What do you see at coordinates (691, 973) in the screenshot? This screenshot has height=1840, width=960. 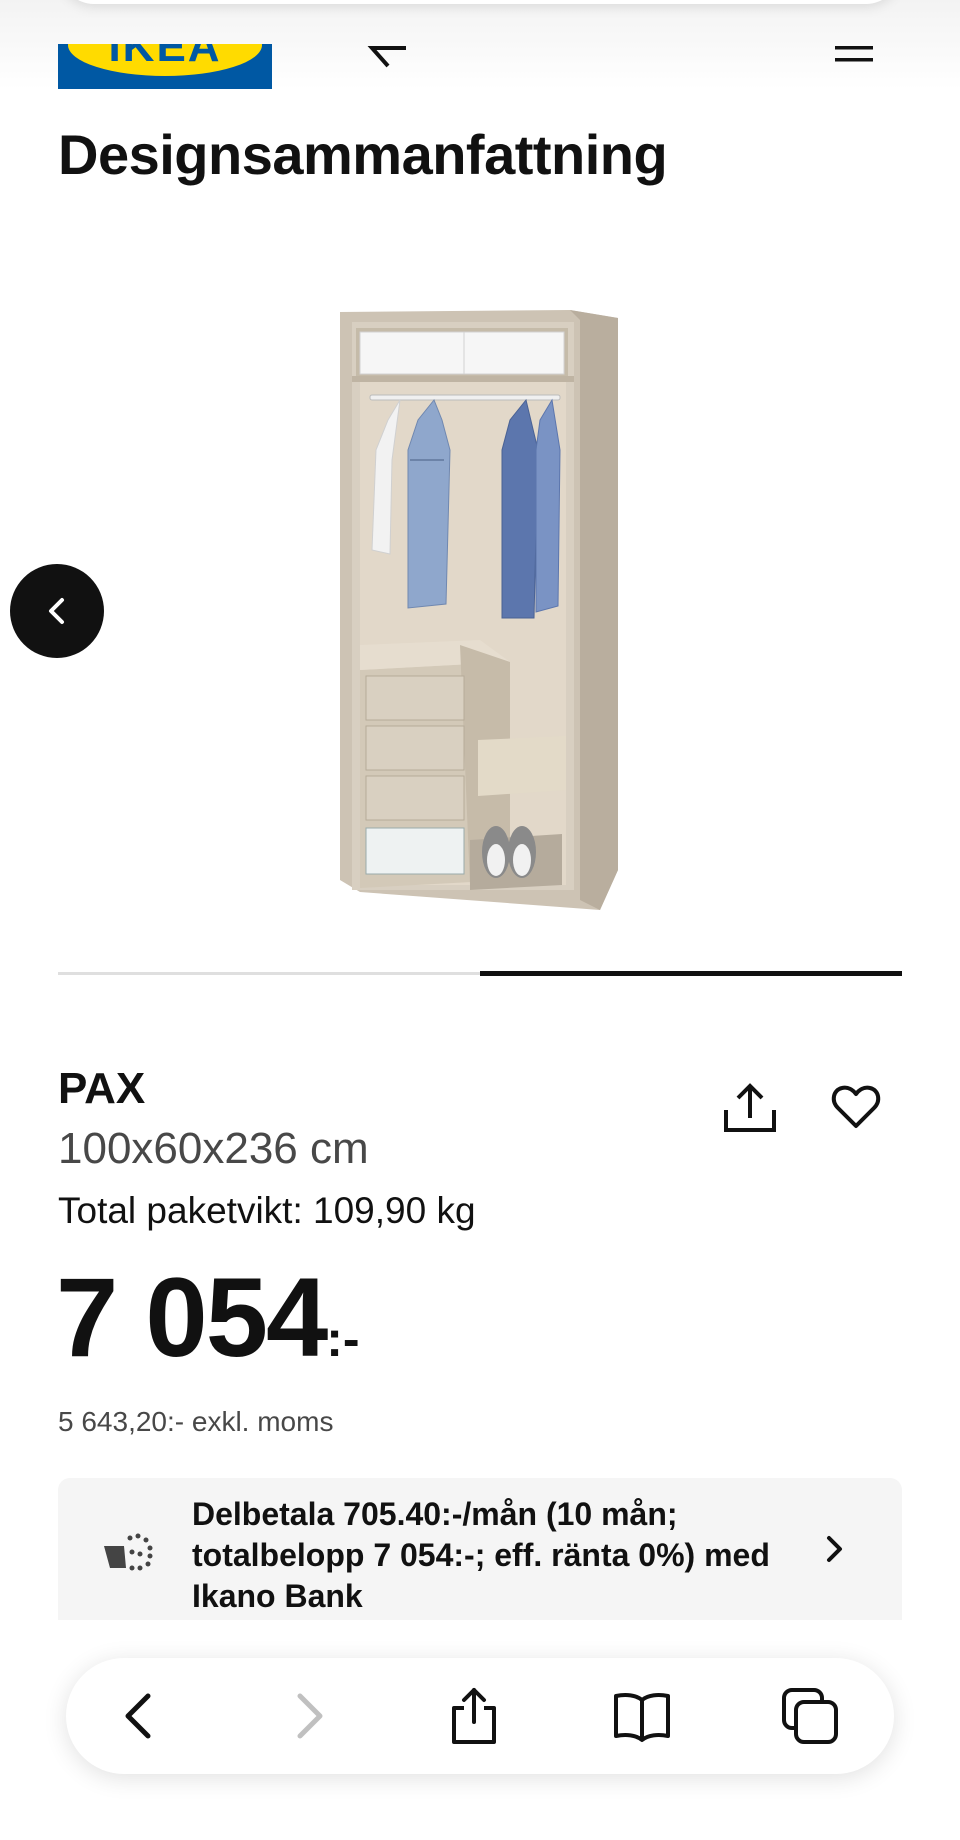 I see `carousel-progress-fill` at bounding box center [691, 973].